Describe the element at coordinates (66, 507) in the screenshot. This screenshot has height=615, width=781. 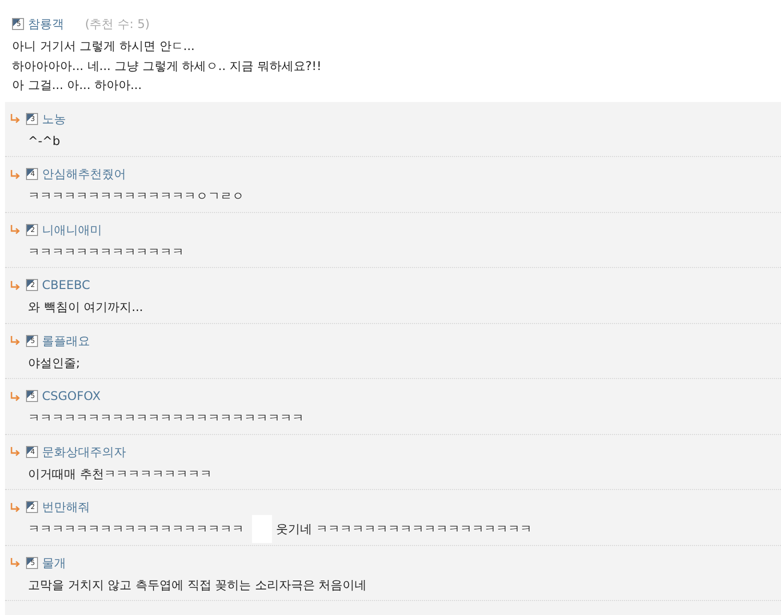
I see `author-name: 번만해줘` at that location.